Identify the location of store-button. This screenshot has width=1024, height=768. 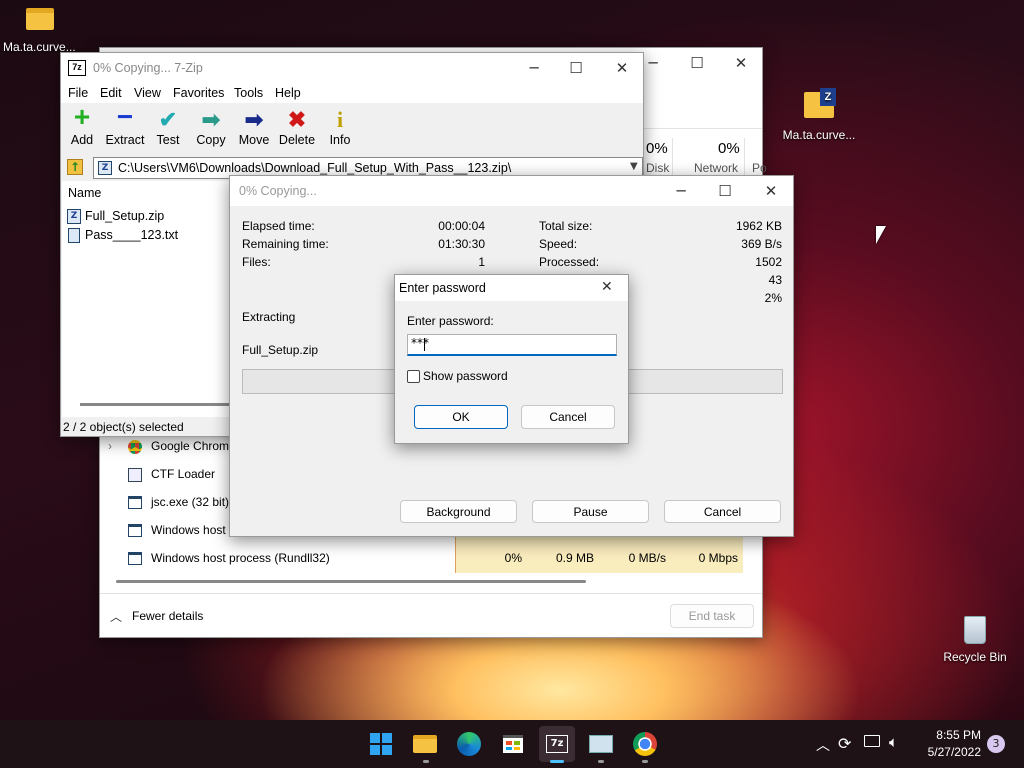
(513, 744).